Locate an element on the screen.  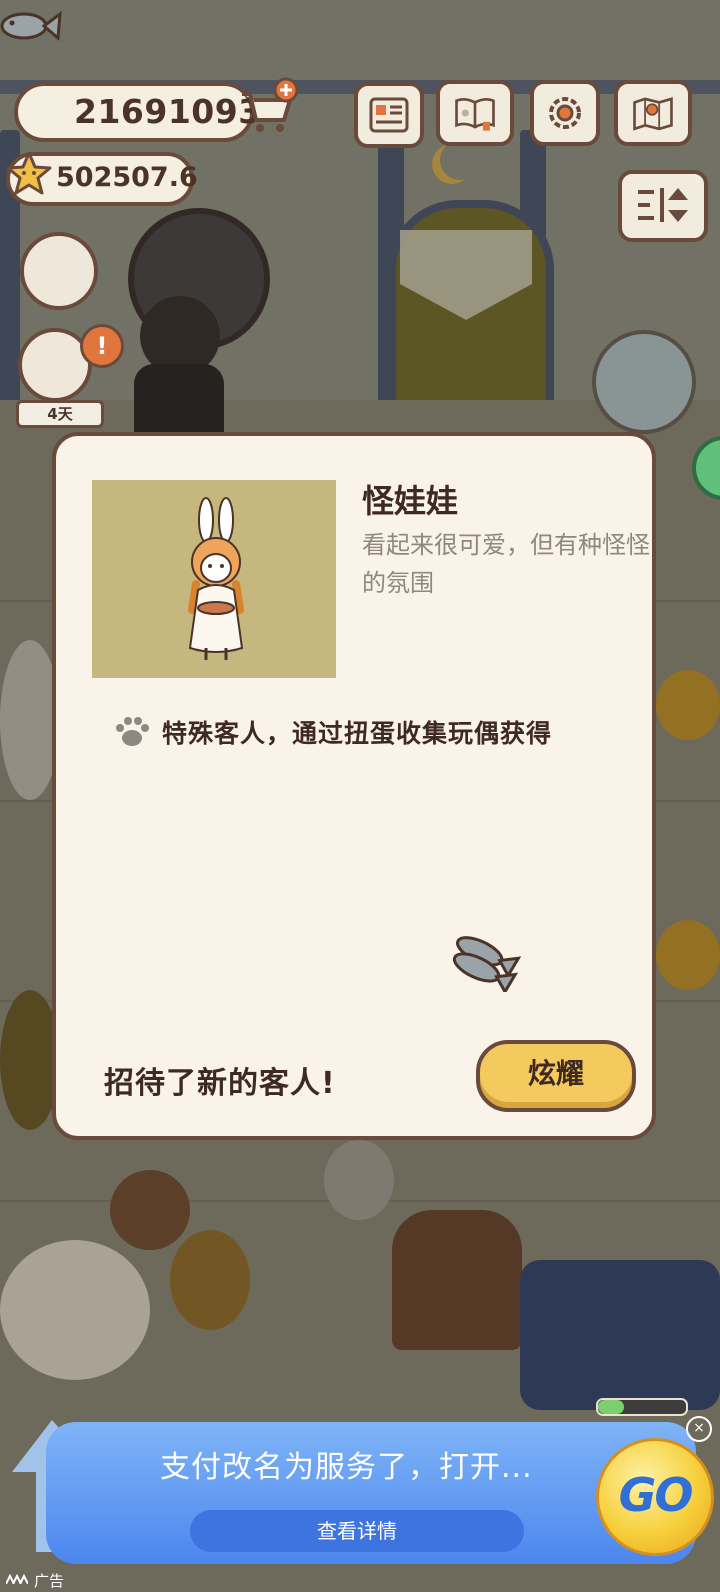
map-icon is located at coordinates (653, 114).